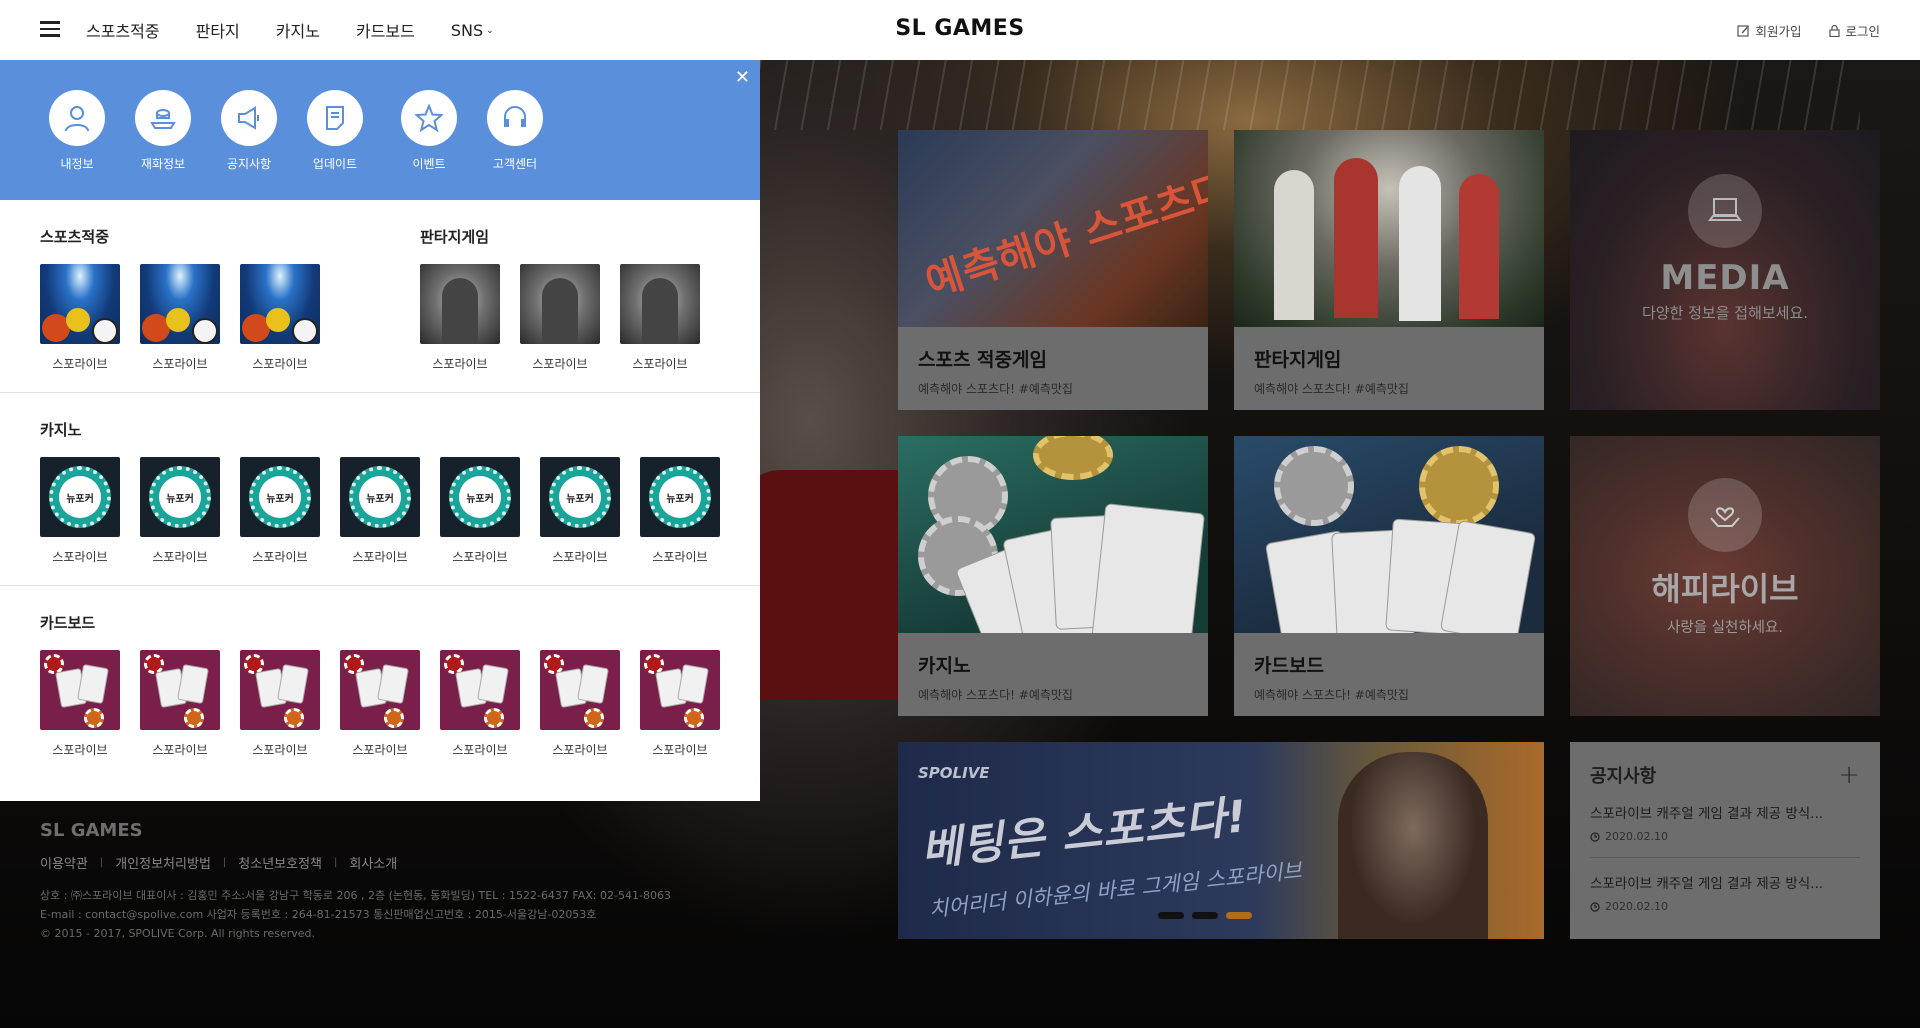 The width and height of the screenshot is (1920, 1028). Describe the element at coordinates (298, 30) in the screenshot. I see `nav-item-casino: 카지노` at that location.